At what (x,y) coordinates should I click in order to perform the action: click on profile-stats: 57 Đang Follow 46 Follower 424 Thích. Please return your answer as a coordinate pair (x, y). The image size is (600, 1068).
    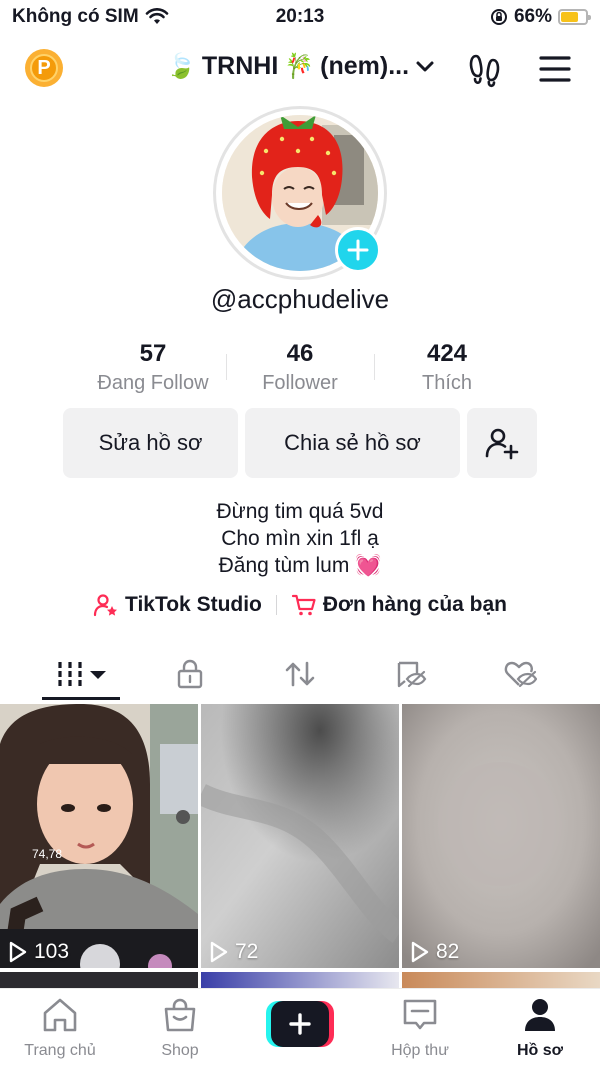
    Looking at the image, I should click on (300, 370).